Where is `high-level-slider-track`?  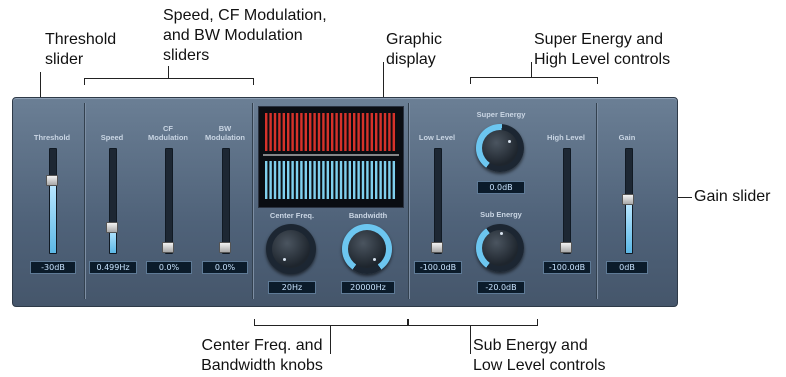
high-level-slider-track is located at coordinates (567, 201).